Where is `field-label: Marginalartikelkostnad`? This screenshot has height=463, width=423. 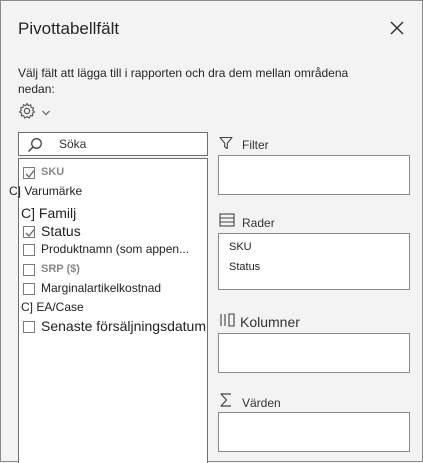
field-label: Marginalartikelkostnad is located at coordinates (101, 288).